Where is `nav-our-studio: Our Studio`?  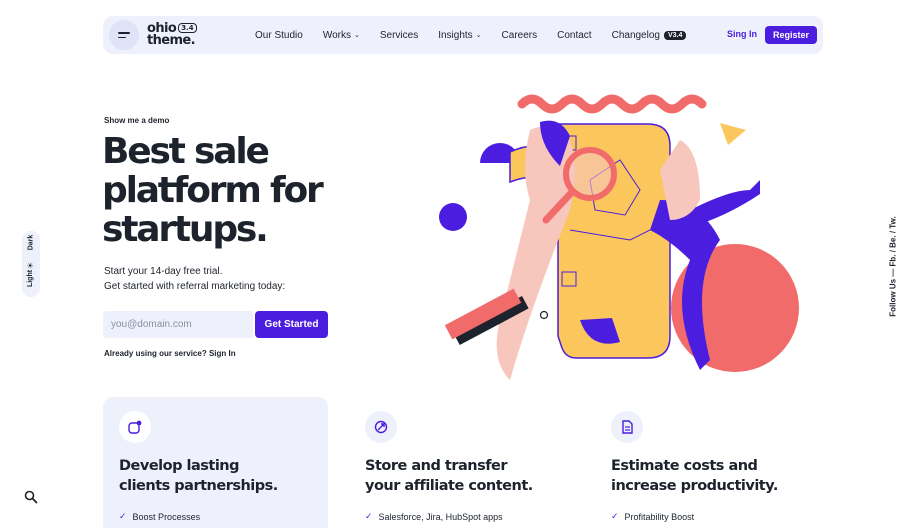
nav-our-studio: Our Studio is located at coordinates (279, 35).